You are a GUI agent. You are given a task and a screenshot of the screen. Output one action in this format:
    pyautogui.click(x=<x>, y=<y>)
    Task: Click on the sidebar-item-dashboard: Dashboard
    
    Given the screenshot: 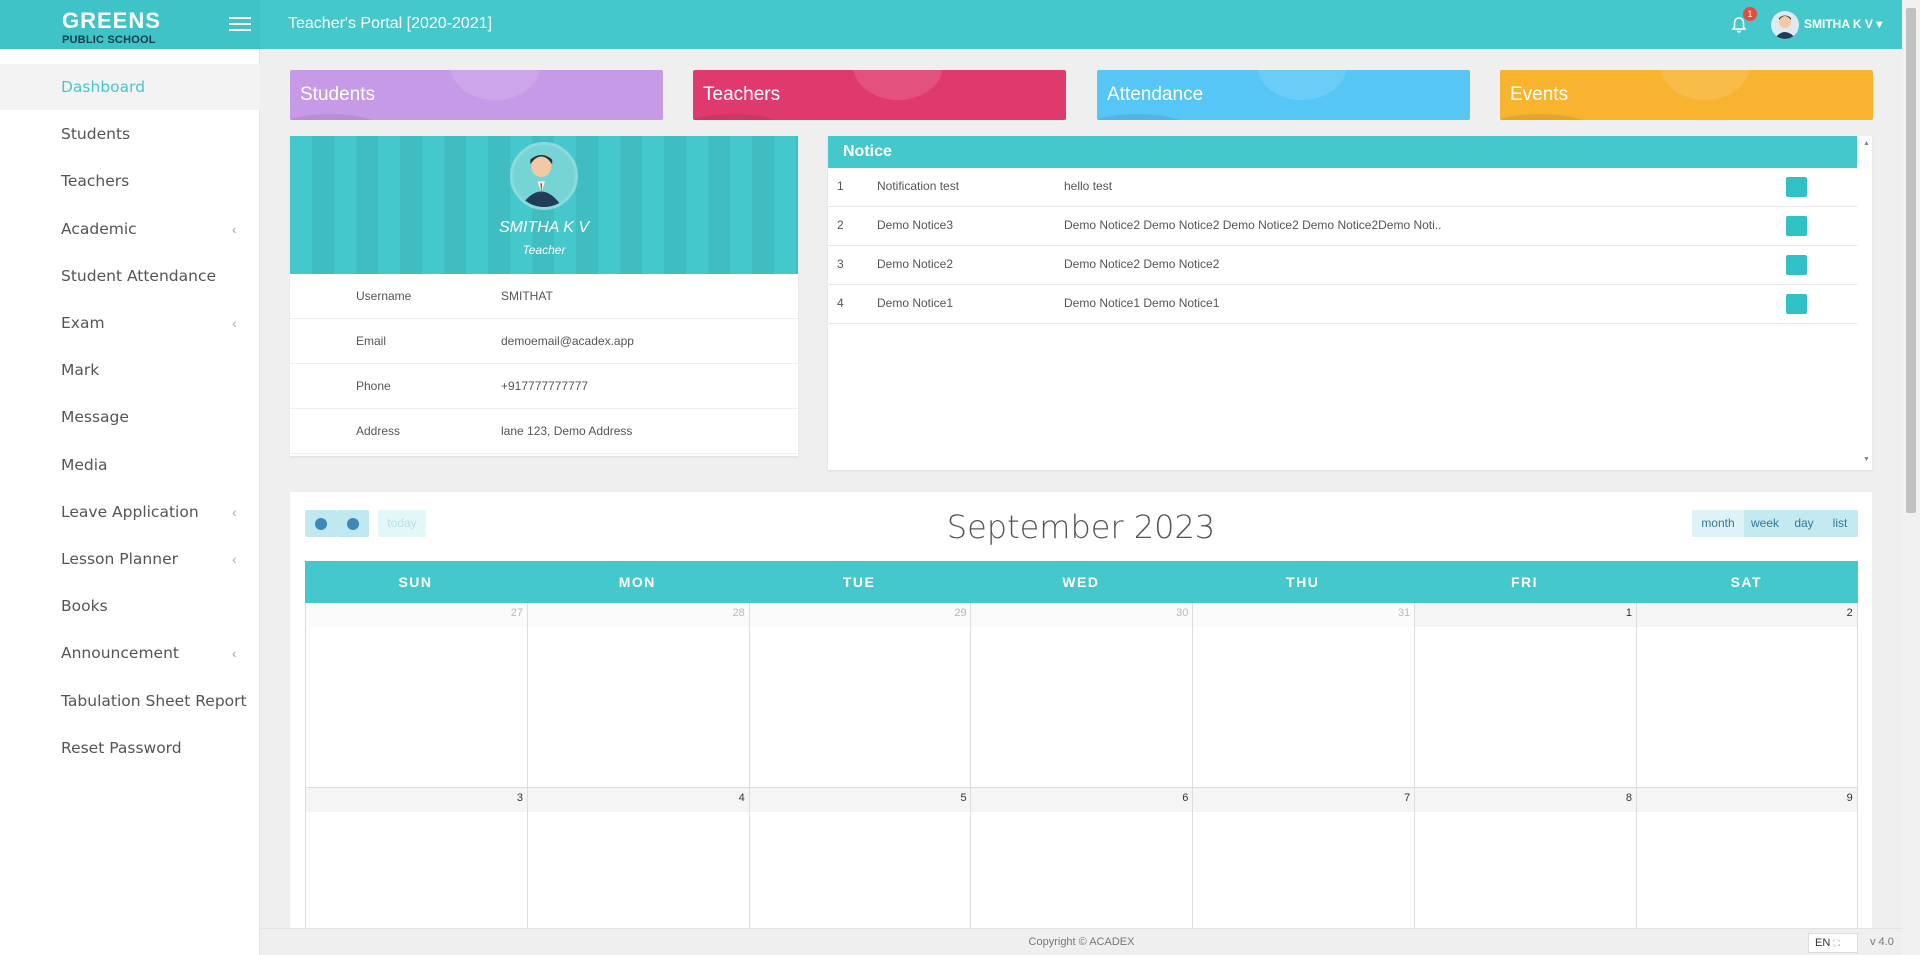 What is the action you would take?
    pyautogui.click(x=130, y=87)
    